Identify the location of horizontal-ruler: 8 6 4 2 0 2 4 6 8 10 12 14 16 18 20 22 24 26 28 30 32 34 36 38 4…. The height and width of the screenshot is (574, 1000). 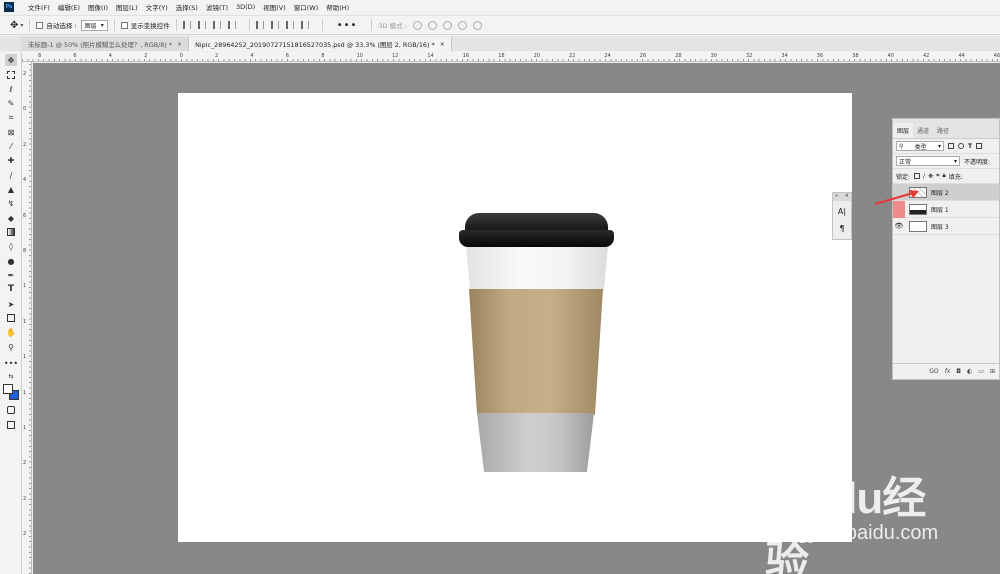
(511, 57).